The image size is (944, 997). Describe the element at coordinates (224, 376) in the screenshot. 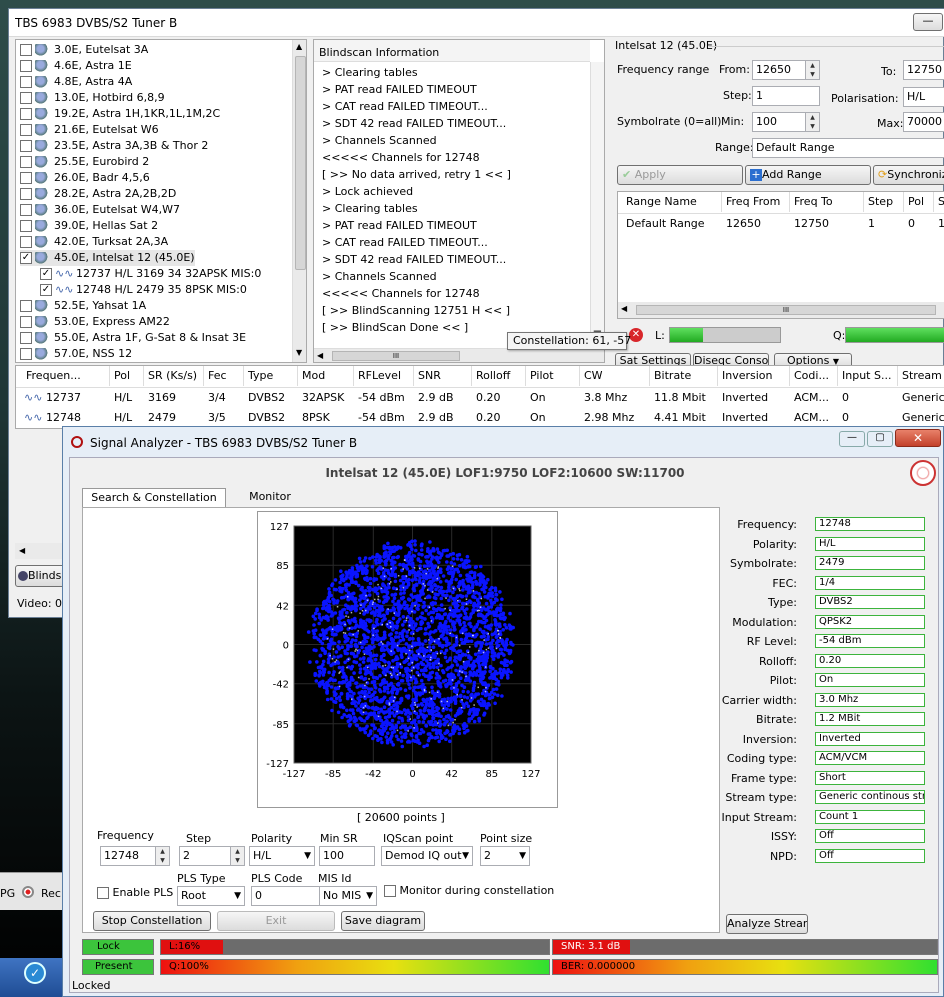

I see `channel-column-header: Fec` at that location.